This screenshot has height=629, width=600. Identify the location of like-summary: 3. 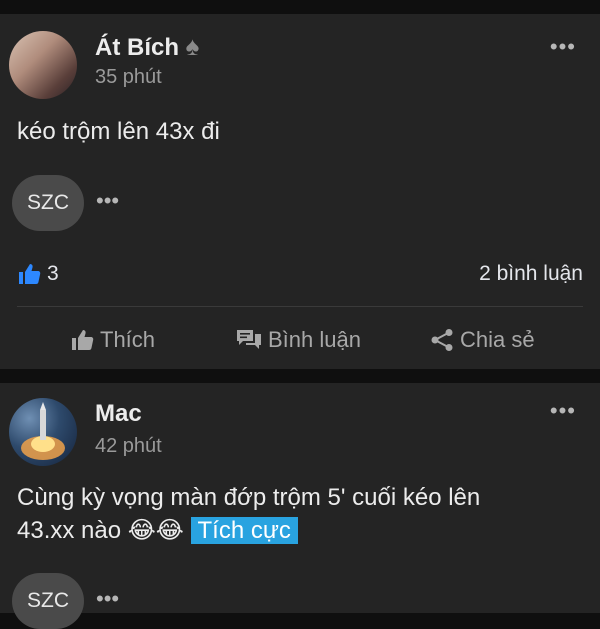
(38, 274).